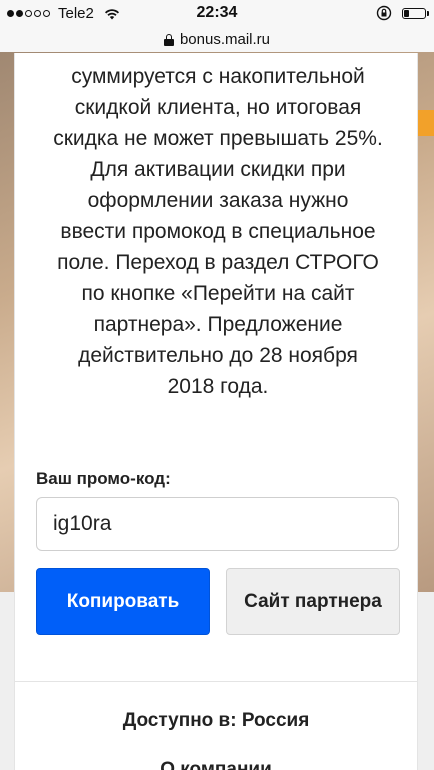 This screenshot has height=770, width=434. What do you see at coordinates (103, 478) in the screenshot?
I see `promo-code-label: Ваш промо-код:` at bounding box center [103, 478].